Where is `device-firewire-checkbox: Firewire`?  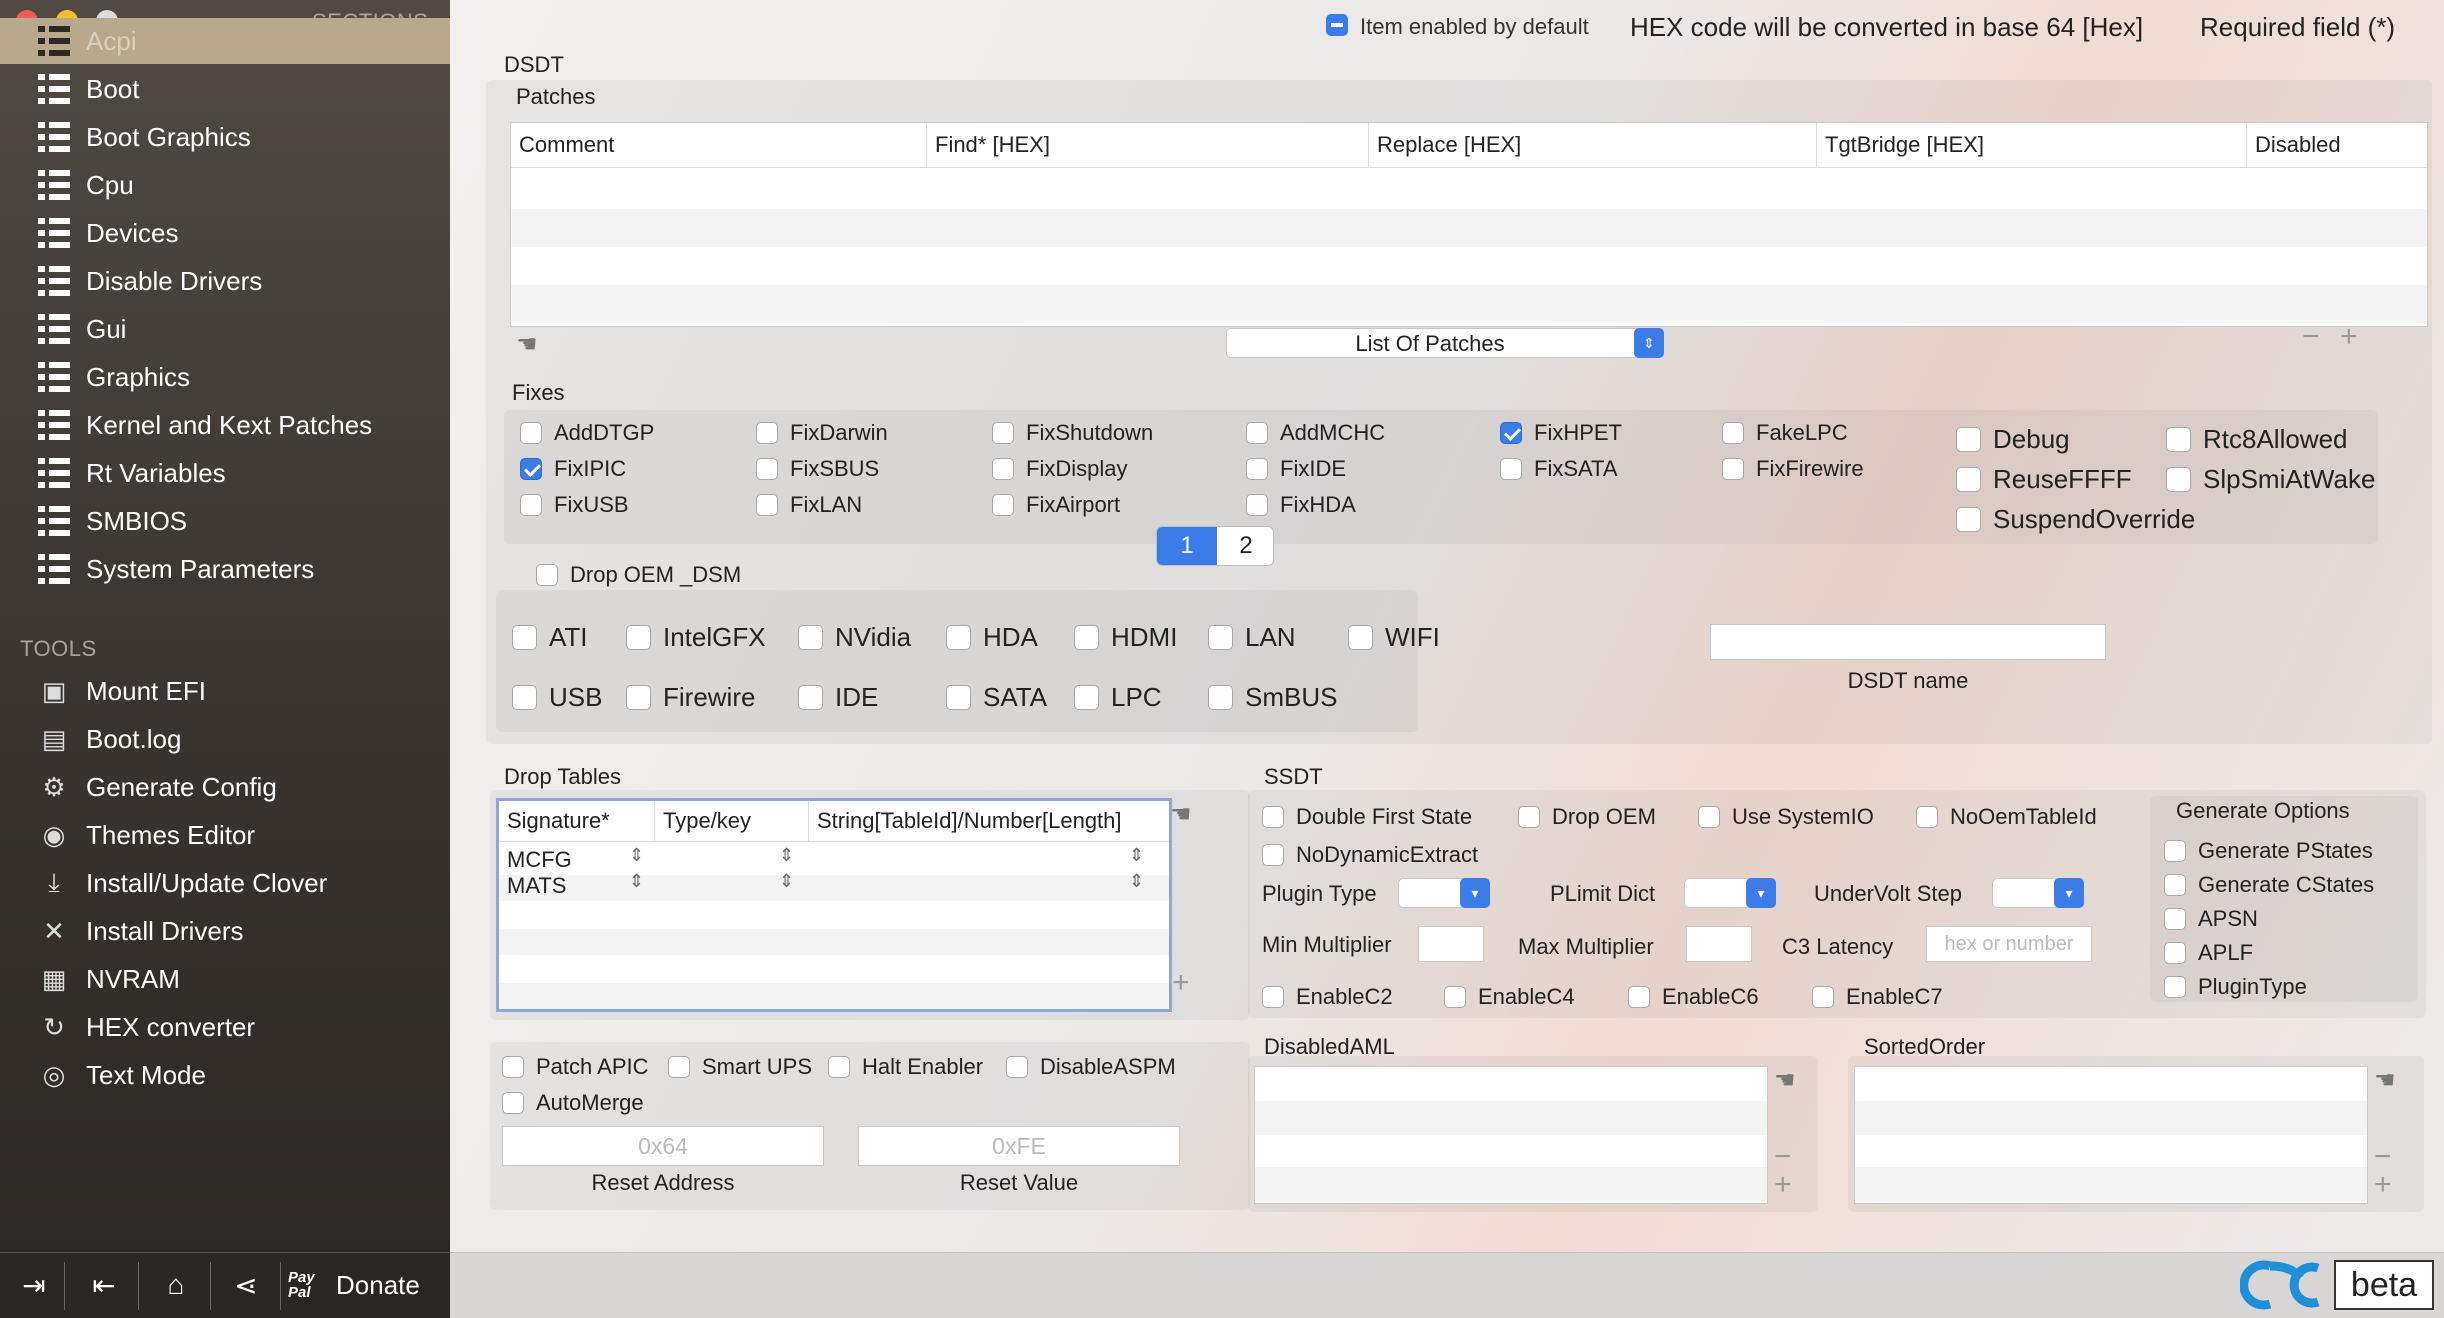 device-firewire-checkbox: Firewire is located at coordinates (690, 697).